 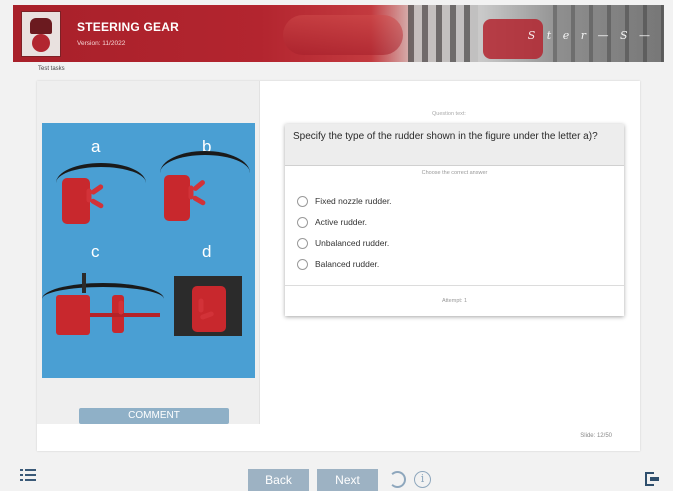 What do you see at coordinates (590, 35) in the screenshot?
I see `signature-logo: S t e r — S —` at bounding box center [590, 35].